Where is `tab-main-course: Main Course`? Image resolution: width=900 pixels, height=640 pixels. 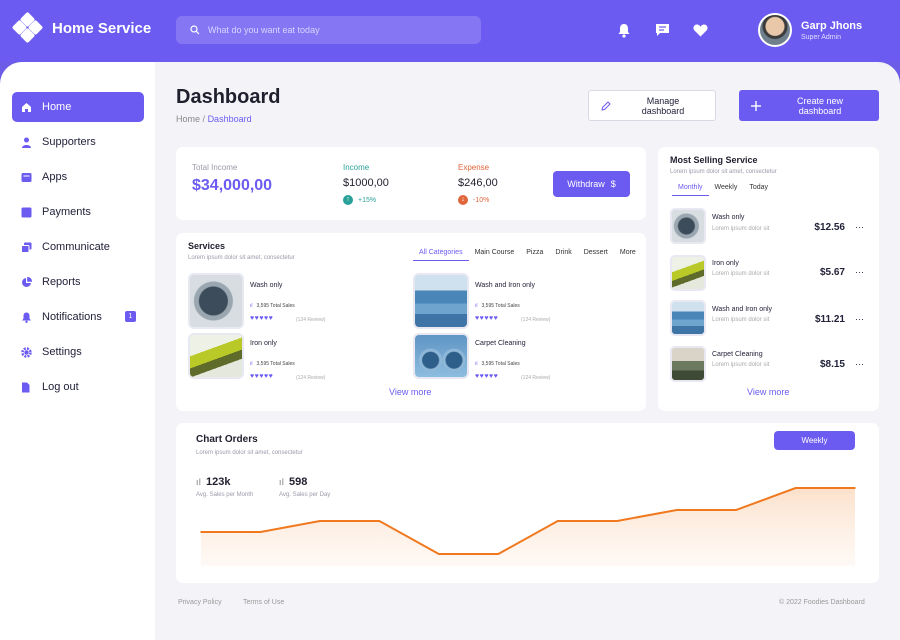
tab-main-course: Main Course is located at coordinates (495, 255).